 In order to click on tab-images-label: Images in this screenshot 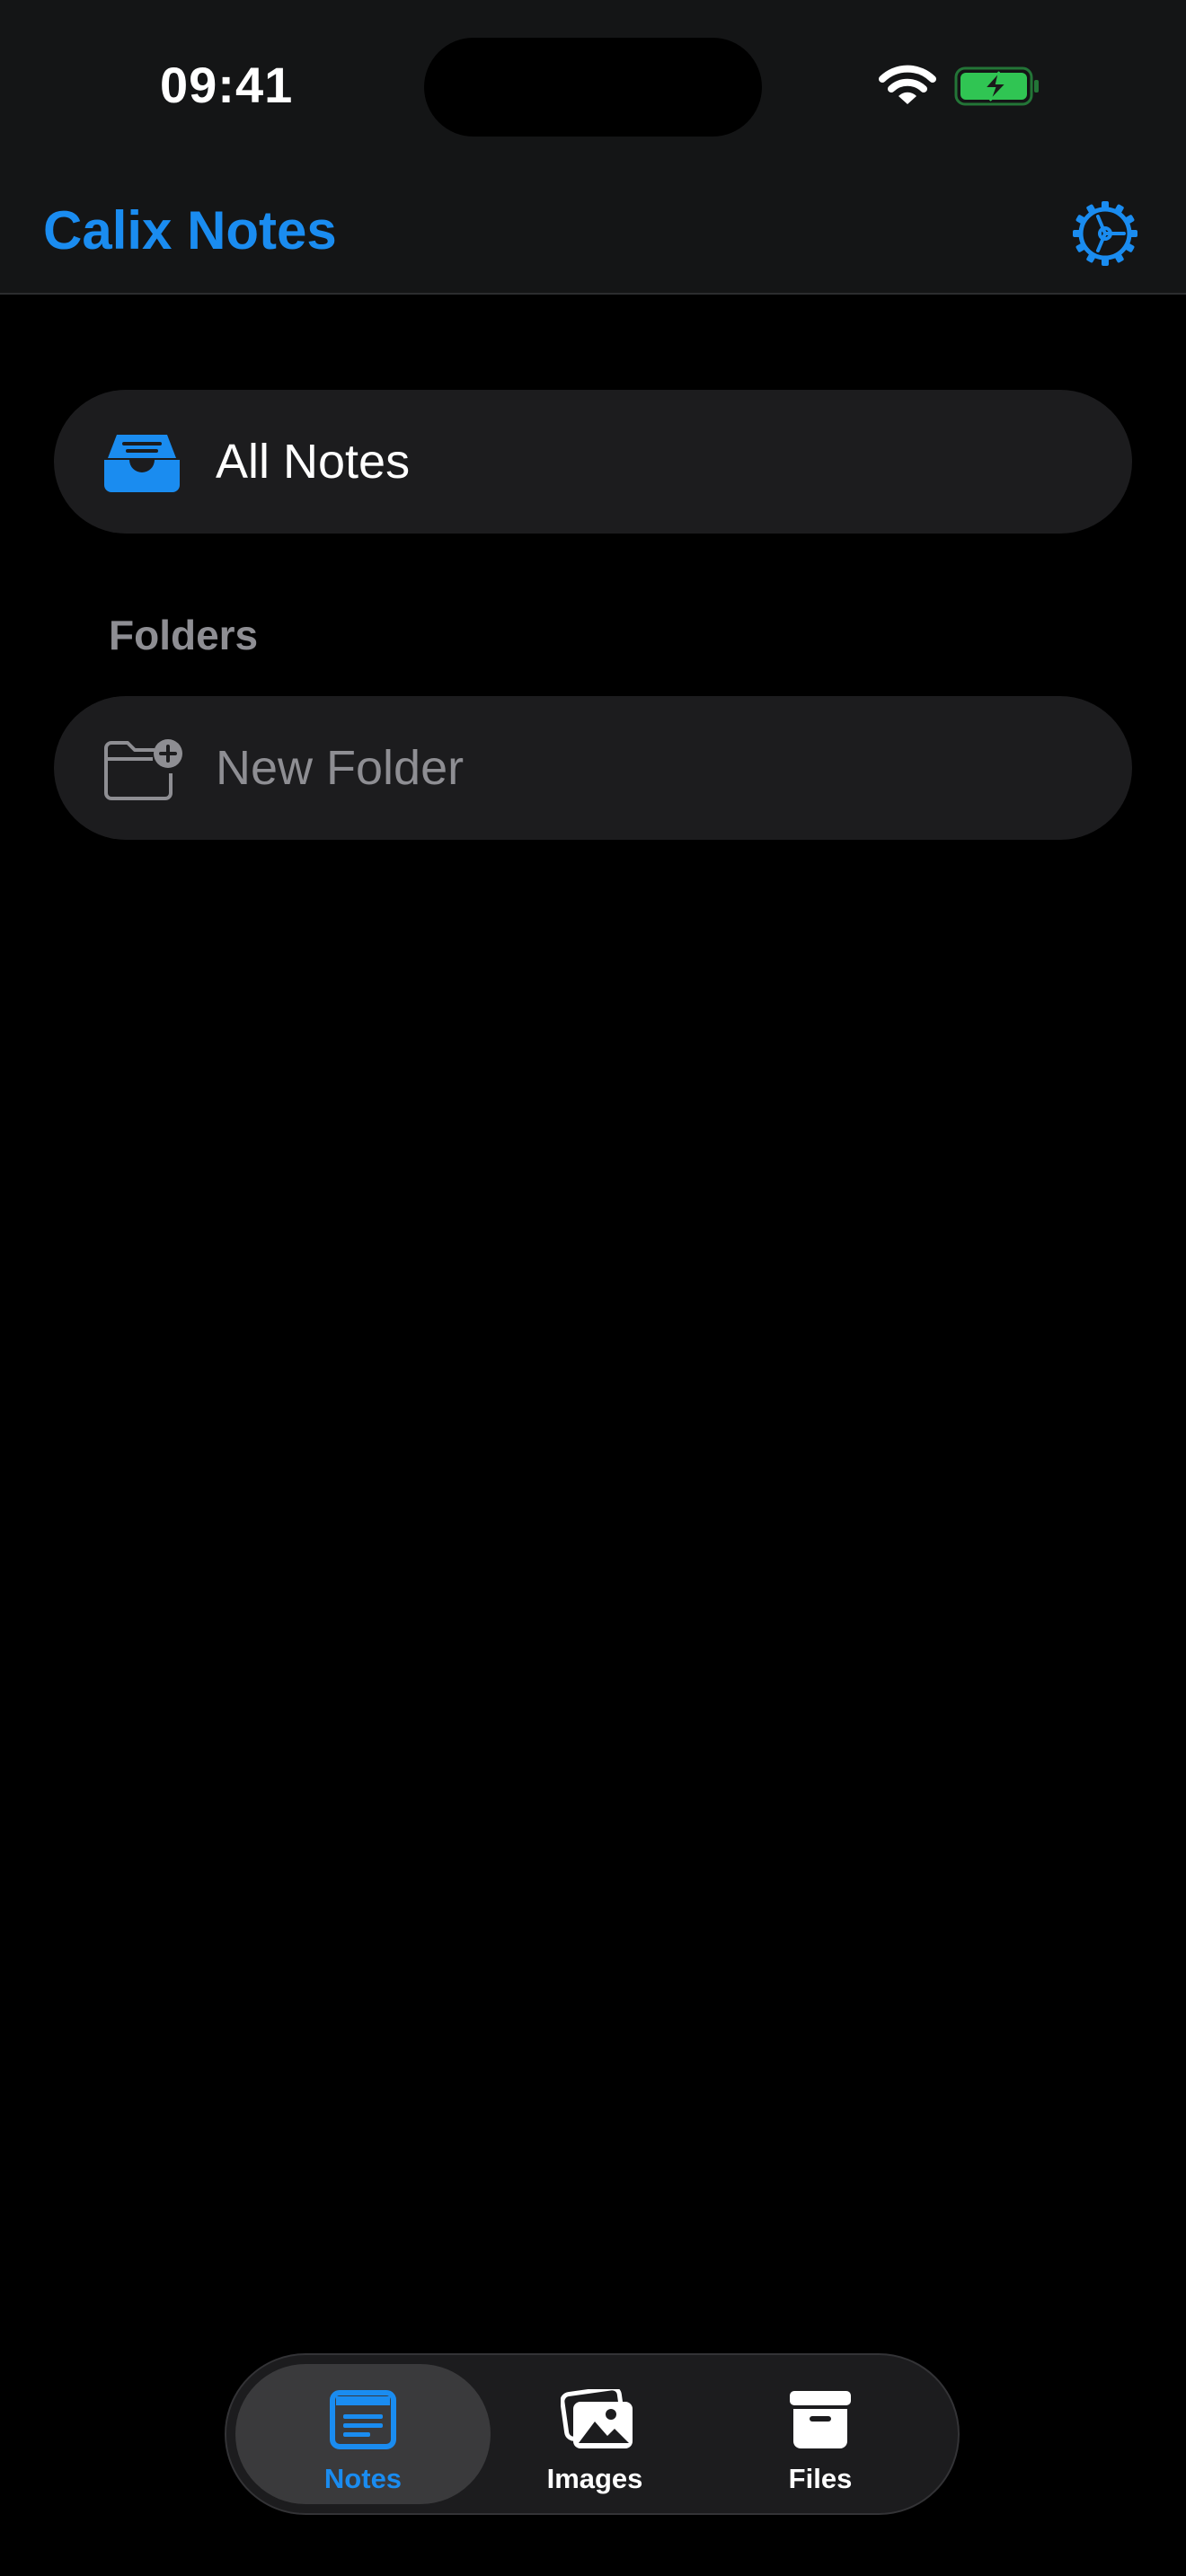, I will do `click(594, 2478)`.